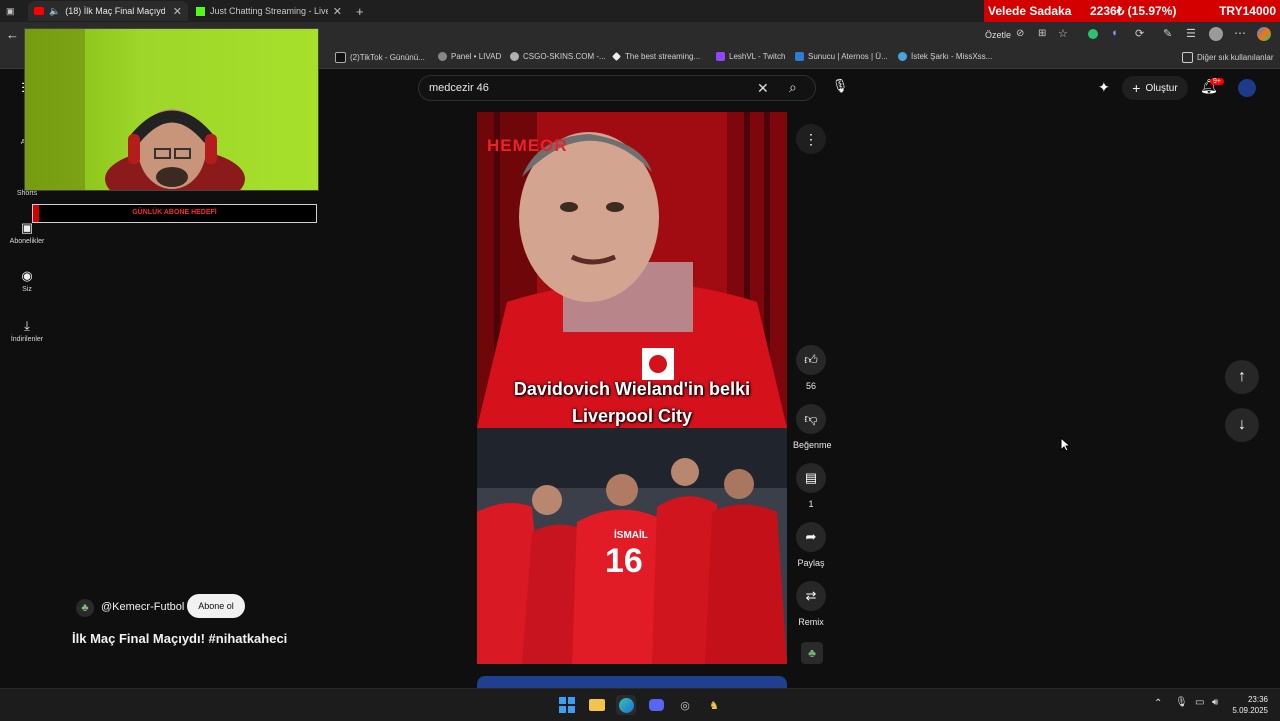 The width and height of the screenshot is (1280, 721). Describe the element at coordinates (1264, 34) in the screenshot. I see `copilot-icon` at that location.